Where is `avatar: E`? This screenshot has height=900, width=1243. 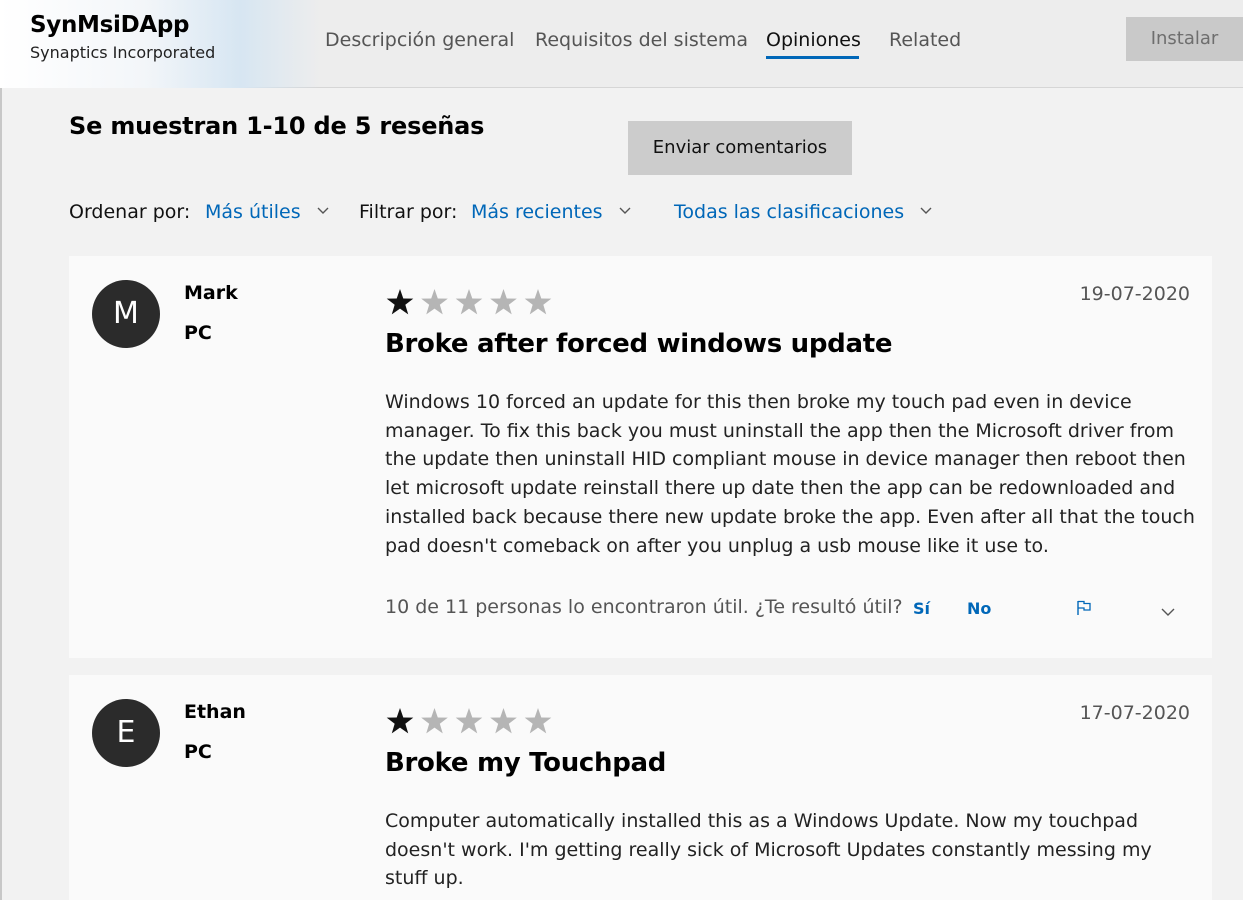 avatar: E is located at coordinates (126, 733).